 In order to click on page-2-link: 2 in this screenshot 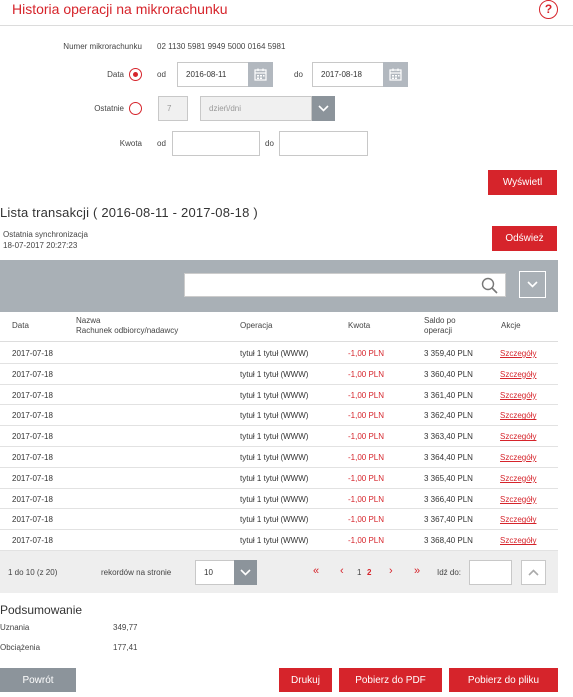, I will do `click(369, 572)`.